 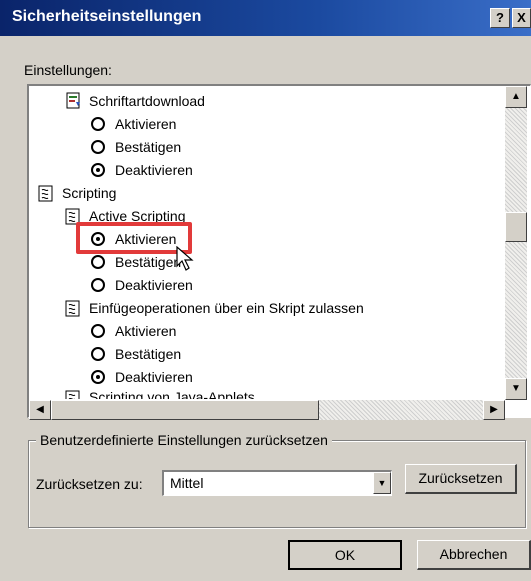 What do you see at coordinates (382, 483) in the screenshot?
I see `chevron-down-icon: ▼` at bounding box center [382, 483].